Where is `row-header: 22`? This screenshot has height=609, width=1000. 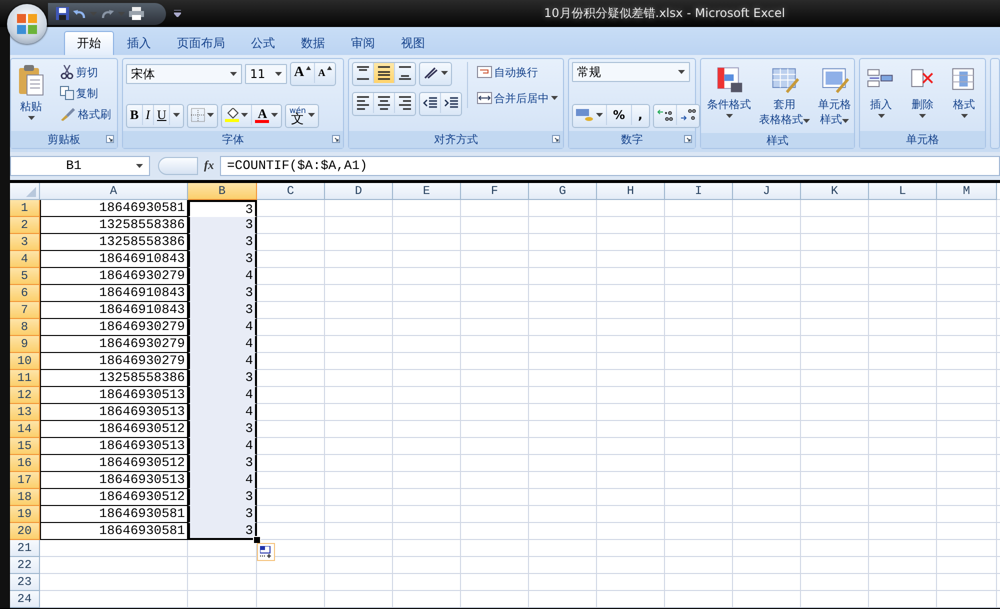
row-header: 22 is located at coordinates (25, 565).